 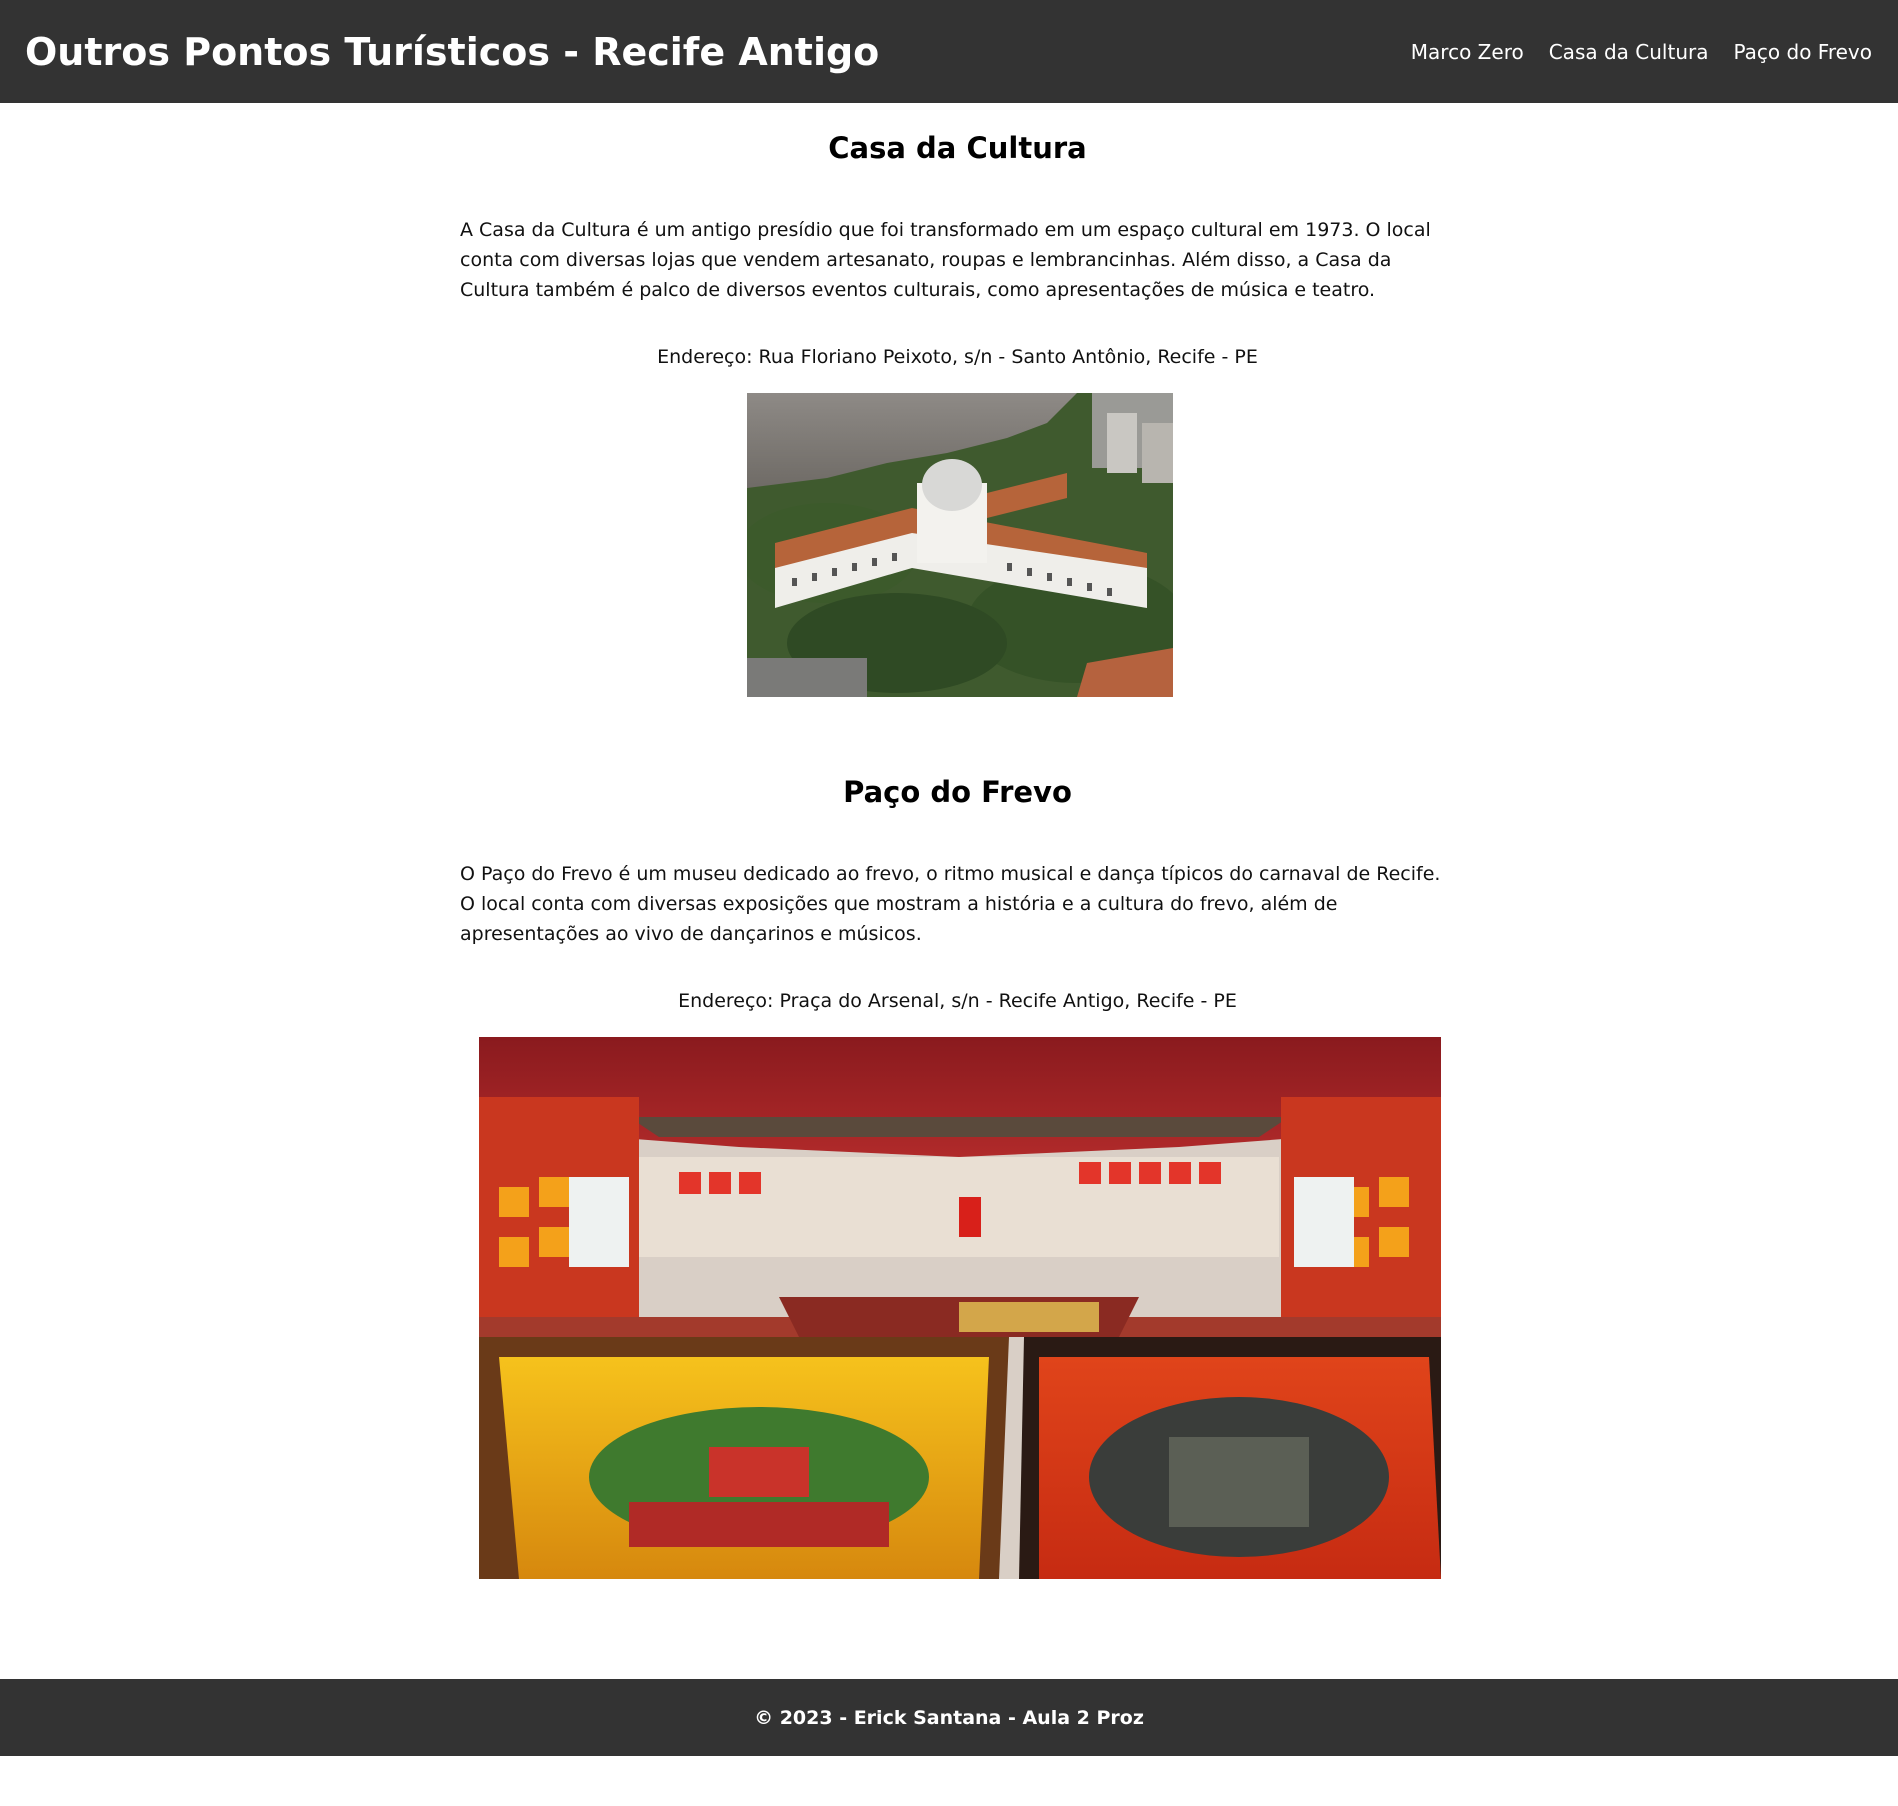 I want to click on page-title: Outros Pontos Turísticos - Recife Antigo, so click(x=452, y=51).